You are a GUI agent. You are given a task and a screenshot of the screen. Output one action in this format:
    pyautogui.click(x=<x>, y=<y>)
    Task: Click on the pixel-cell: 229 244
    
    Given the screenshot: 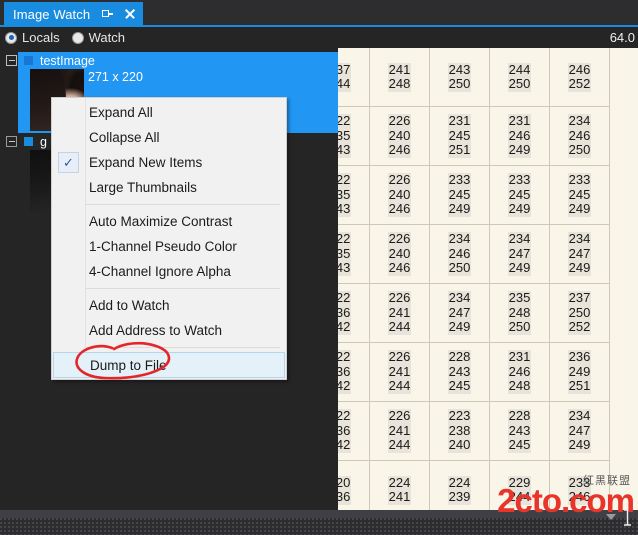 What is the action you would take?
    pyautogui.click(x=520, y=485)
    